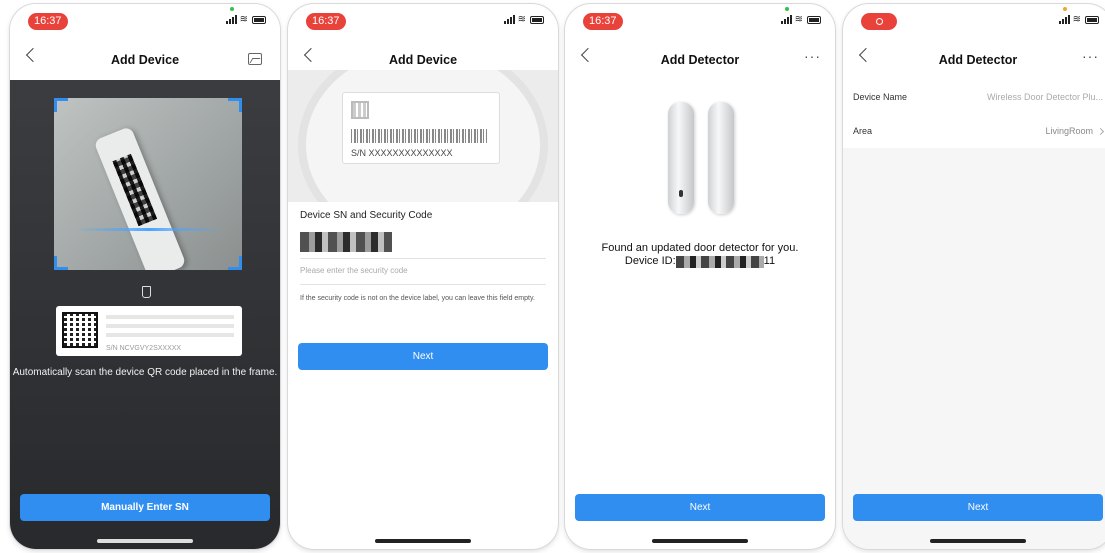 The width and height of the screenshot is (1105, 553). I want to click on field-title: Device SN and Security Code, so click(366, 215).